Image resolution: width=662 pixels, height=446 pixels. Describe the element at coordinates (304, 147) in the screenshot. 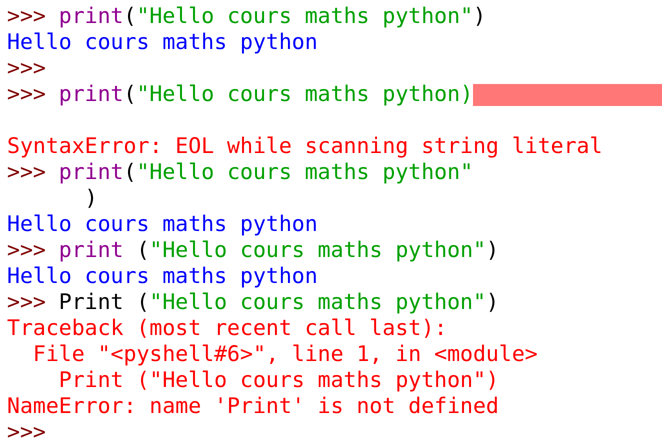

I see `error-message: SyntaxError: EOL while scanning string literal` at that location.